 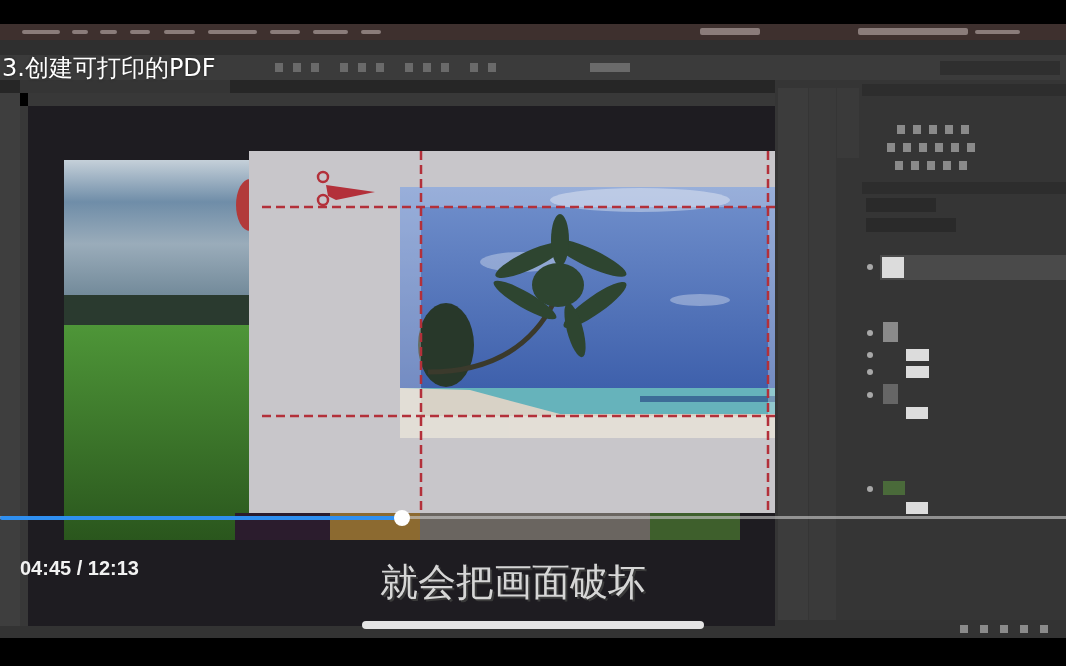 I want to click on playback-time: 04:45 / 12:13, so click(x=79, y=568).